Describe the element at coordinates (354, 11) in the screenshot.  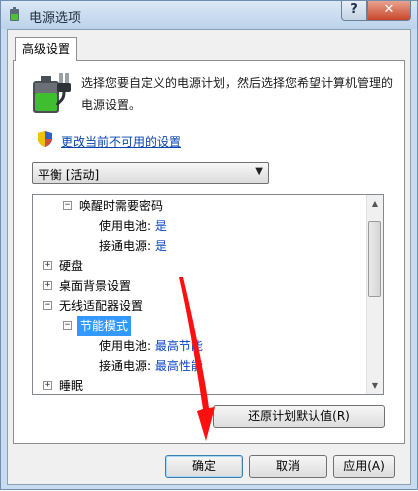
I see `help-button: ?` at that location.